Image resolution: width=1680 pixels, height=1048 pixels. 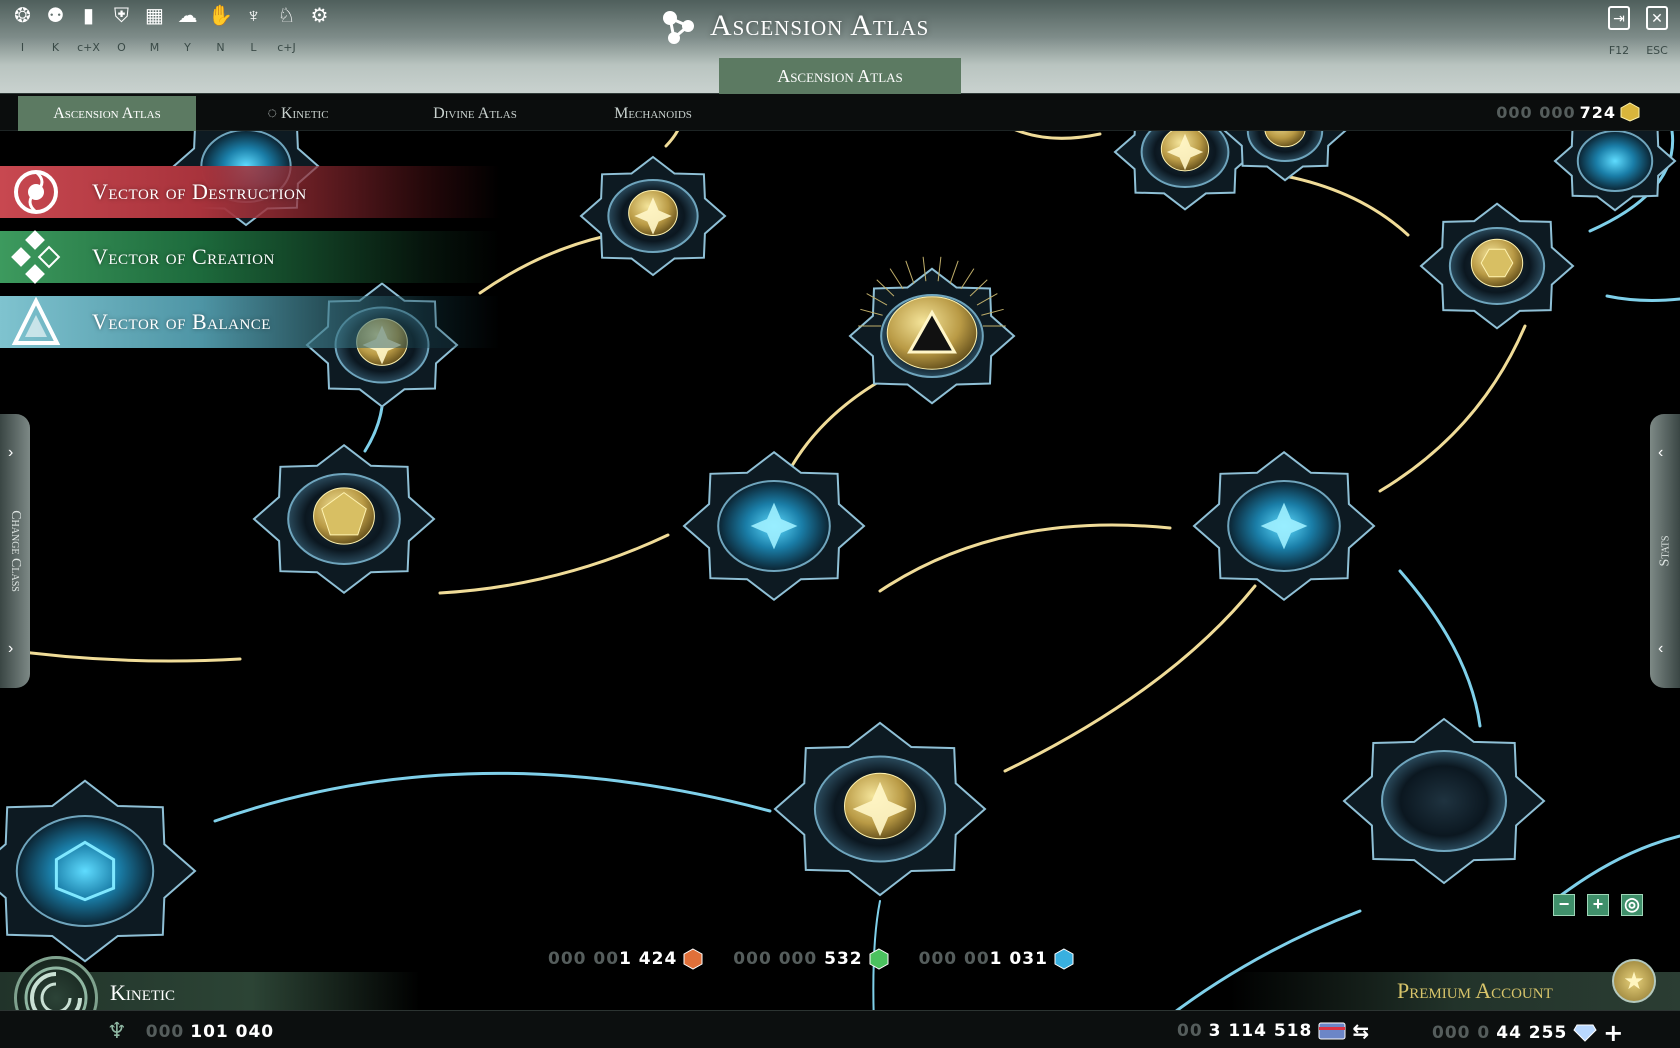 I want to click on premium-account-label: Premium Account, so click(x=1475, y=991).